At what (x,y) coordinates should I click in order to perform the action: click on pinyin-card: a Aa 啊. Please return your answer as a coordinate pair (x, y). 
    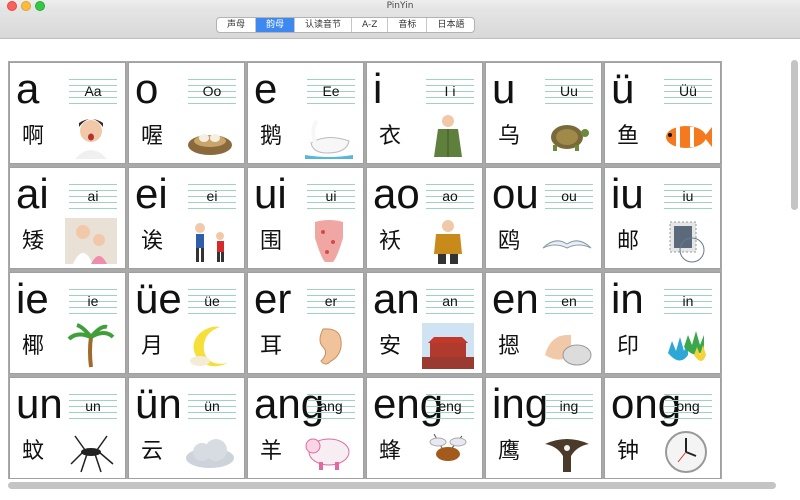
    Looking at the image, I should click on (67, 113).